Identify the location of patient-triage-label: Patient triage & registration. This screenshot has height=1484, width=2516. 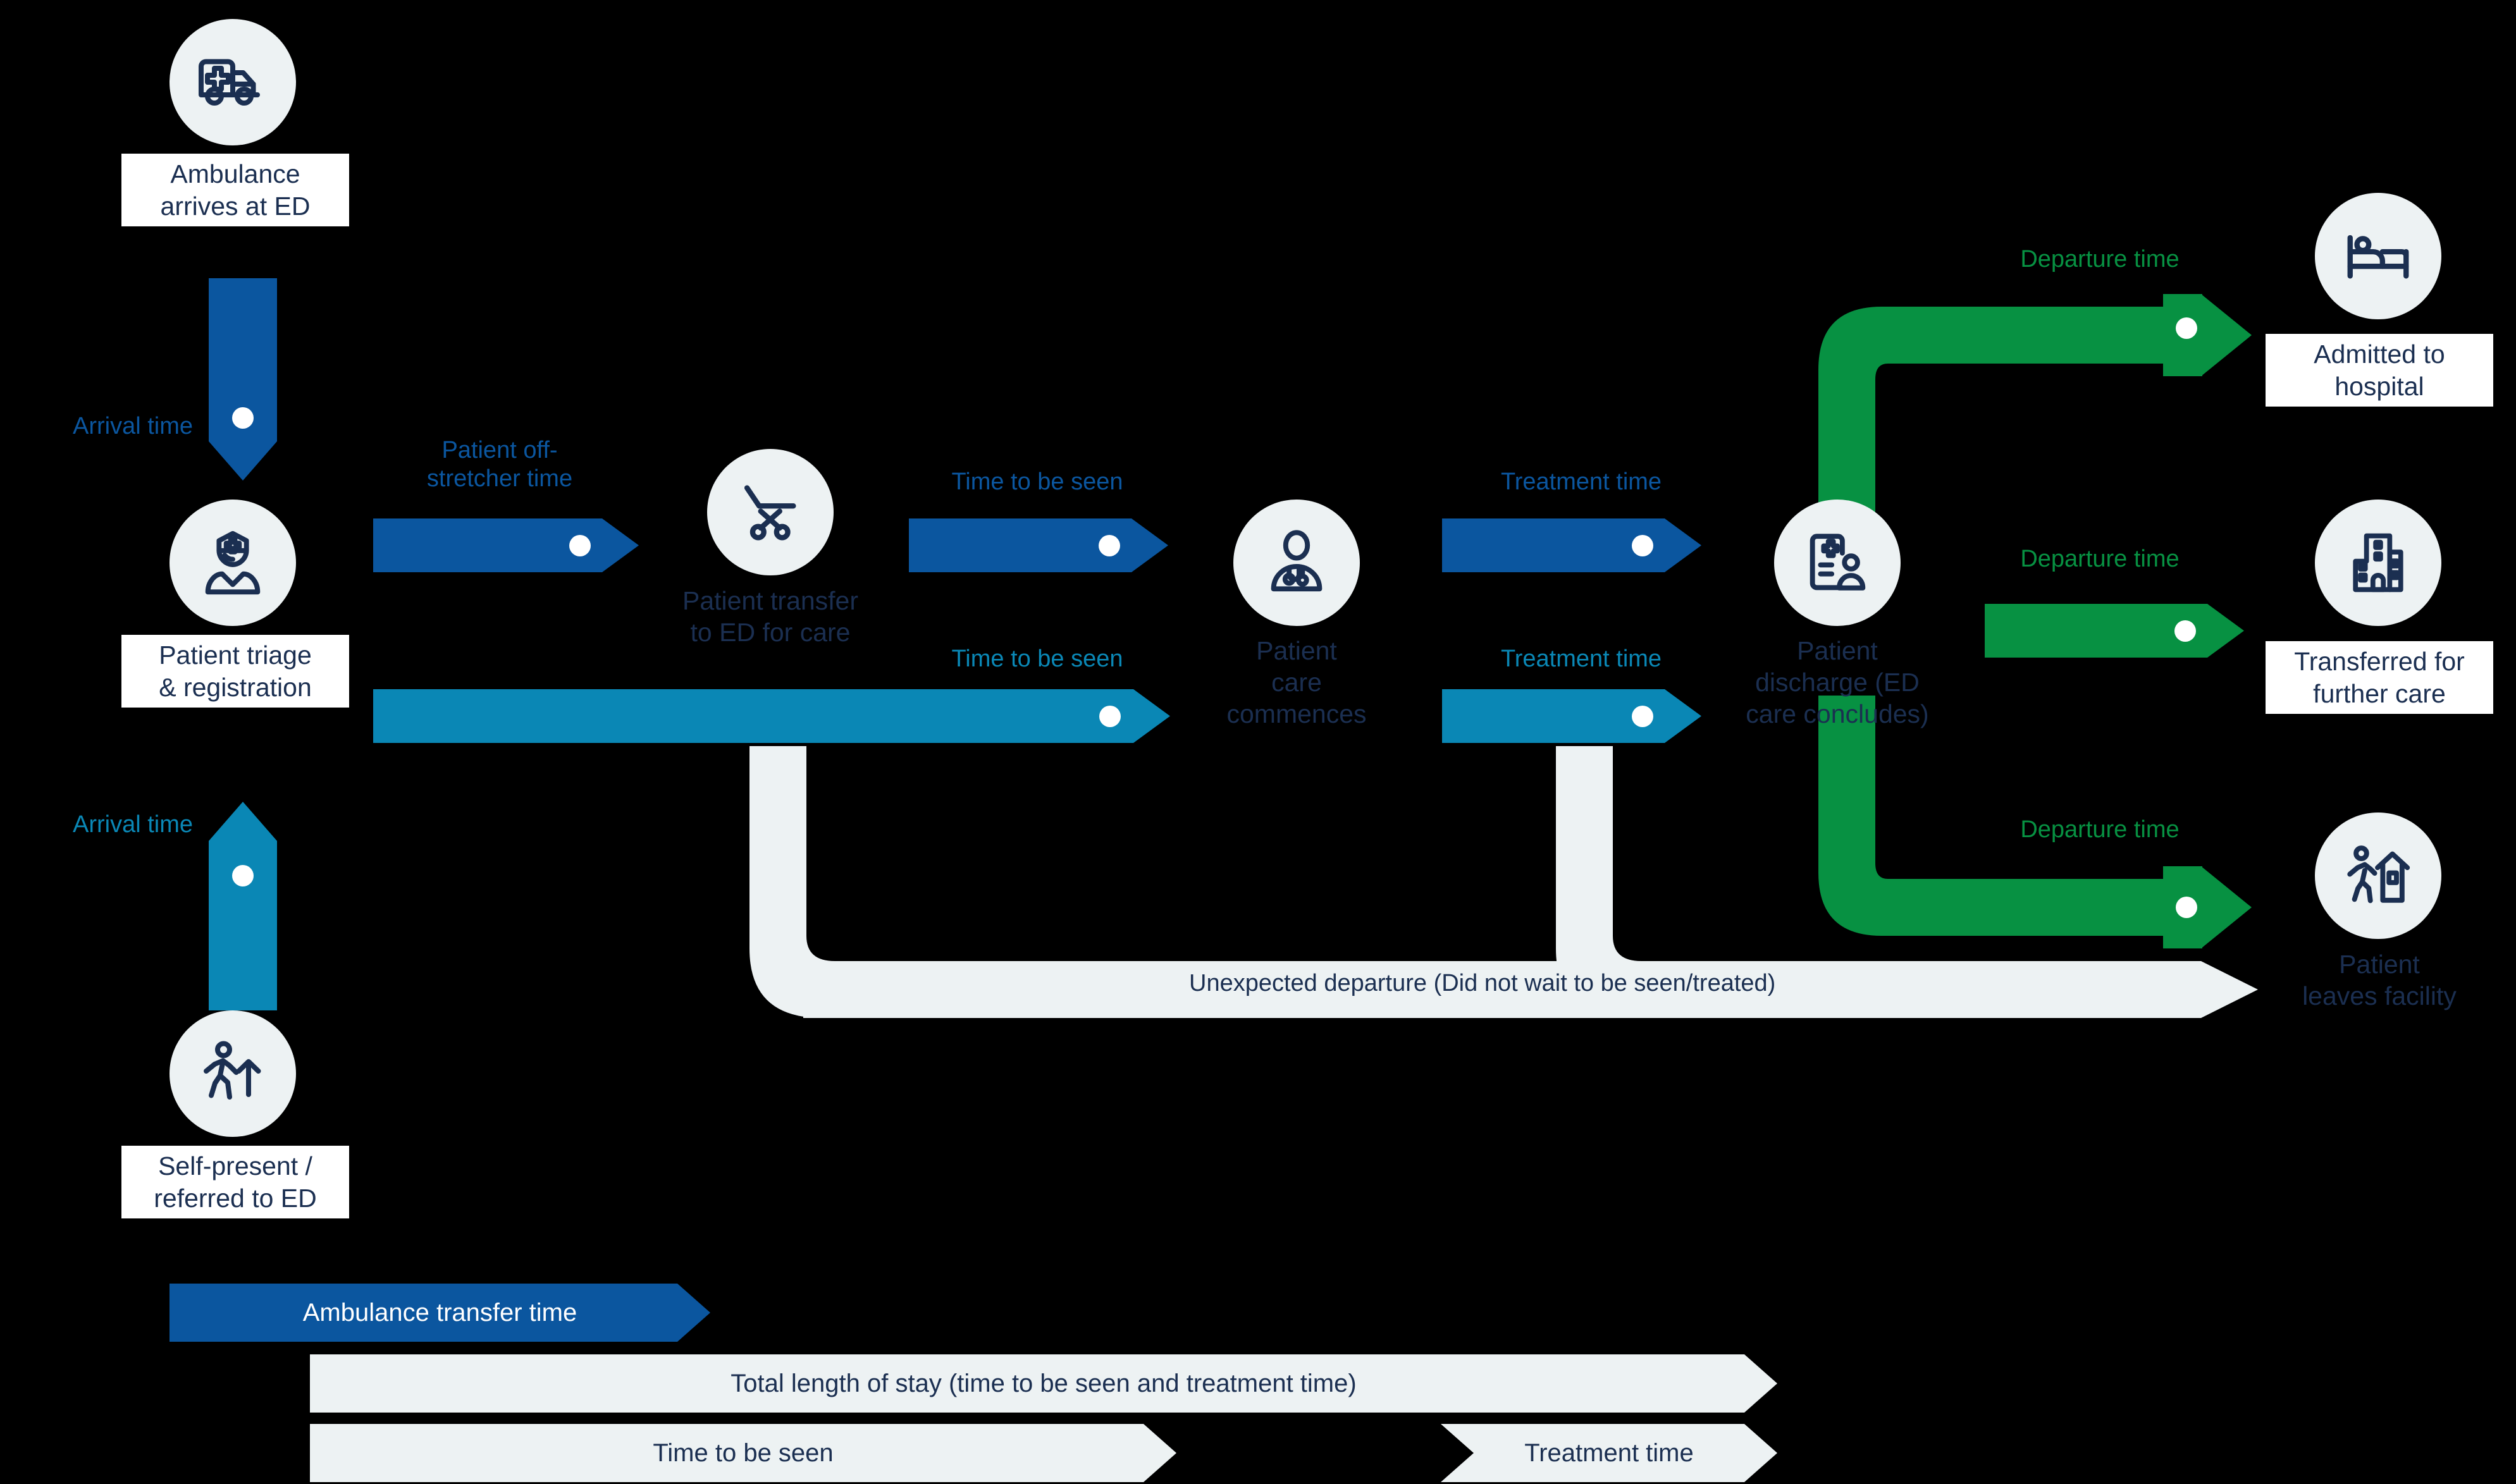
(235, 671).